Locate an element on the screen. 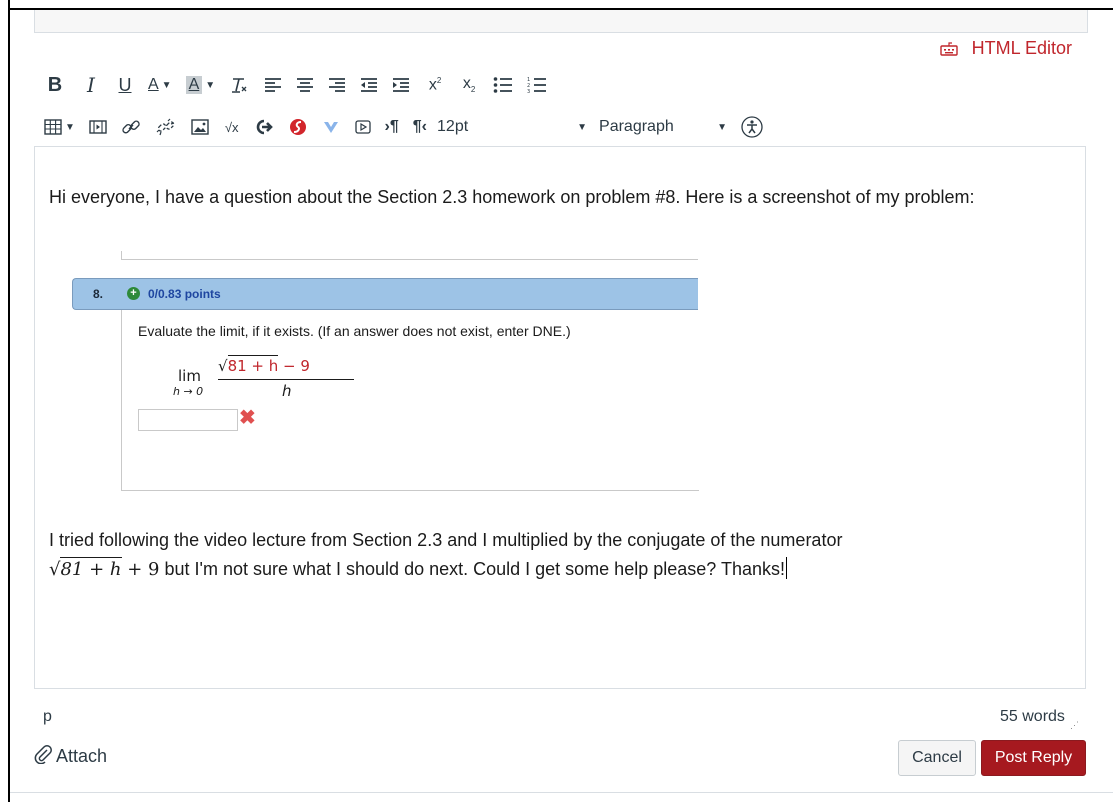  conjugate-radicand: 81 + h is located at coordinates (91, 568).